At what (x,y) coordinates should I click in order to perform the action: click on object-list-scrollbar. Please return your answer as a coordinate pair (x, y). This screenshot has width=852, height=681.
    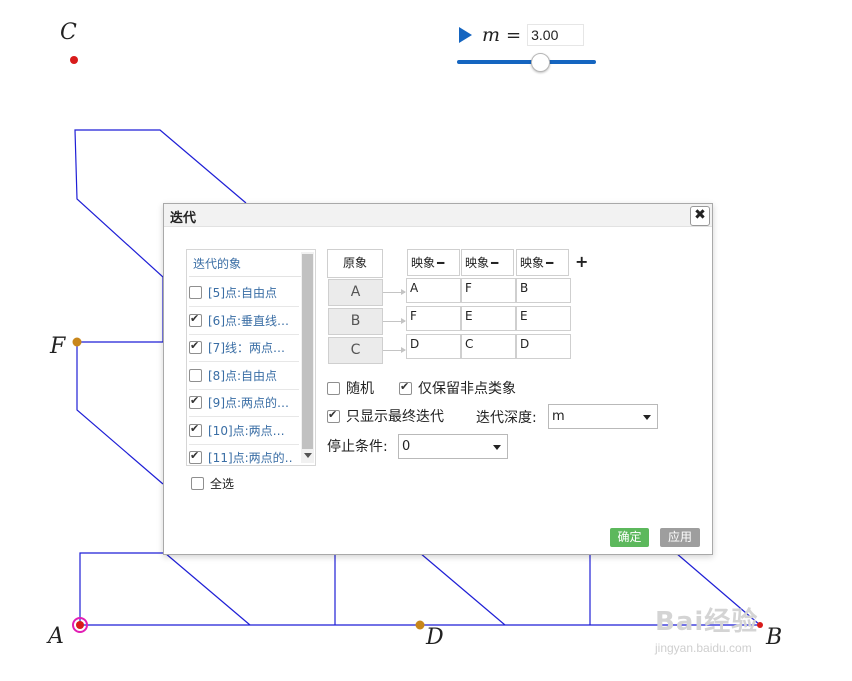
    Looking at the image, I should click on (307, 357).